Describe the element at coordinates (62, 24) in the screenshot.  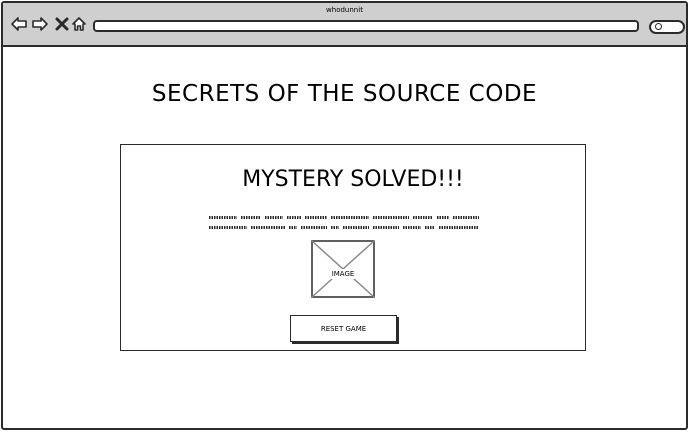
I see `close-icon` at that location.